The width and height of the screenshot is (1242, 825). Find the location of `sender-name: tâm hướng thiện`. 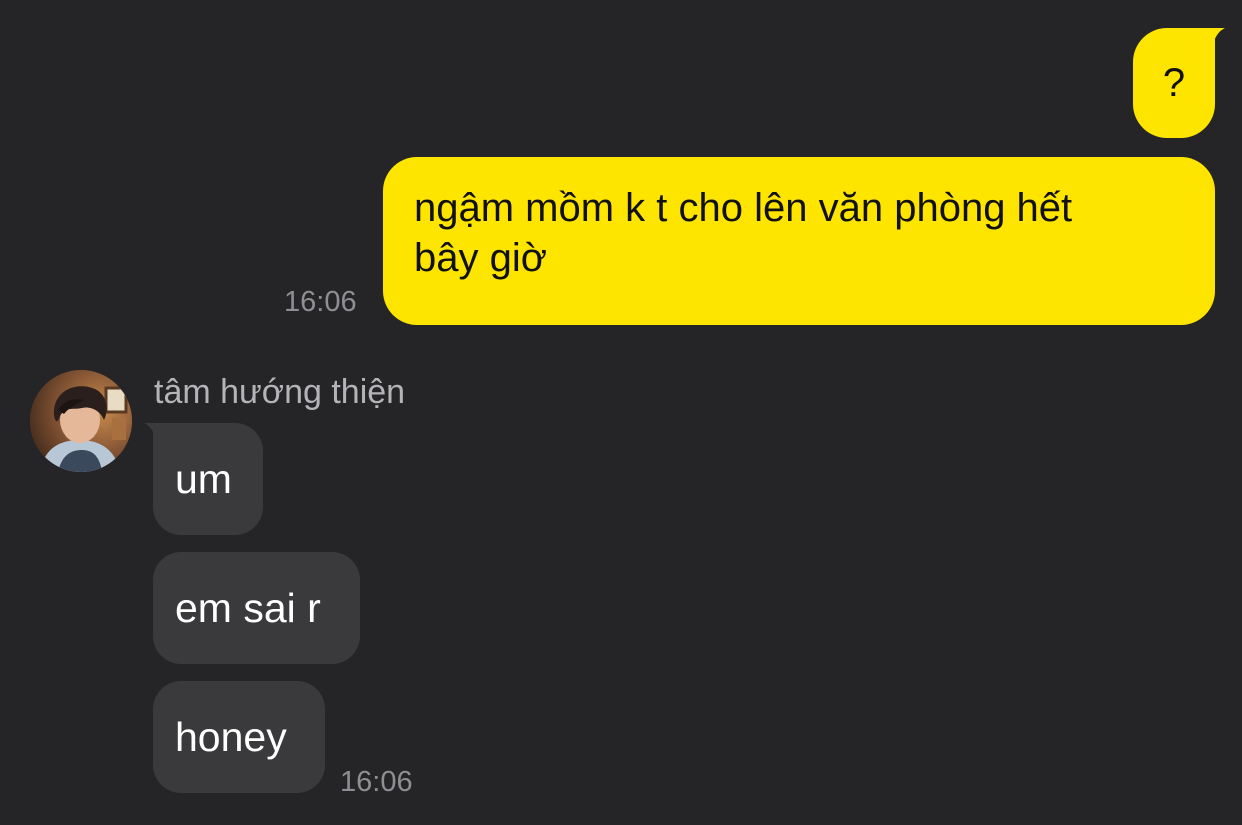

sender-name: tâm hướng thiện is located at coordinates (279, 392).